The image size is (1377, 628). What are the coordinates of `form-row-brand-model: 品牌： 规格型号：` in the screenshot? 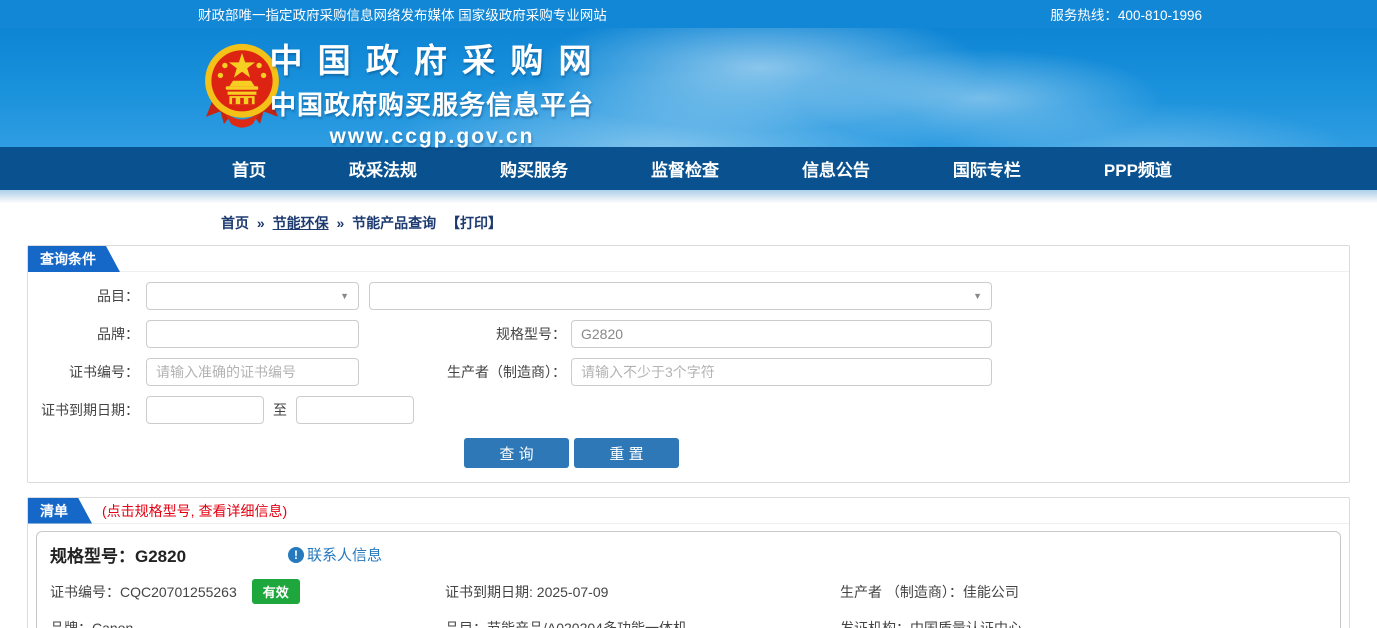 It's located at (688, 334).